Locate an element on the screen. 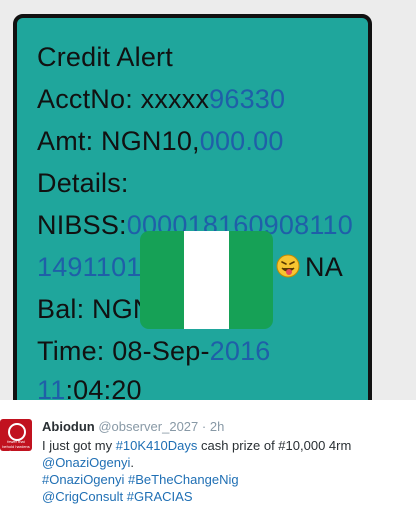  sms-nibss-cont-line: 1491101 is located at coordinates (89, 267).